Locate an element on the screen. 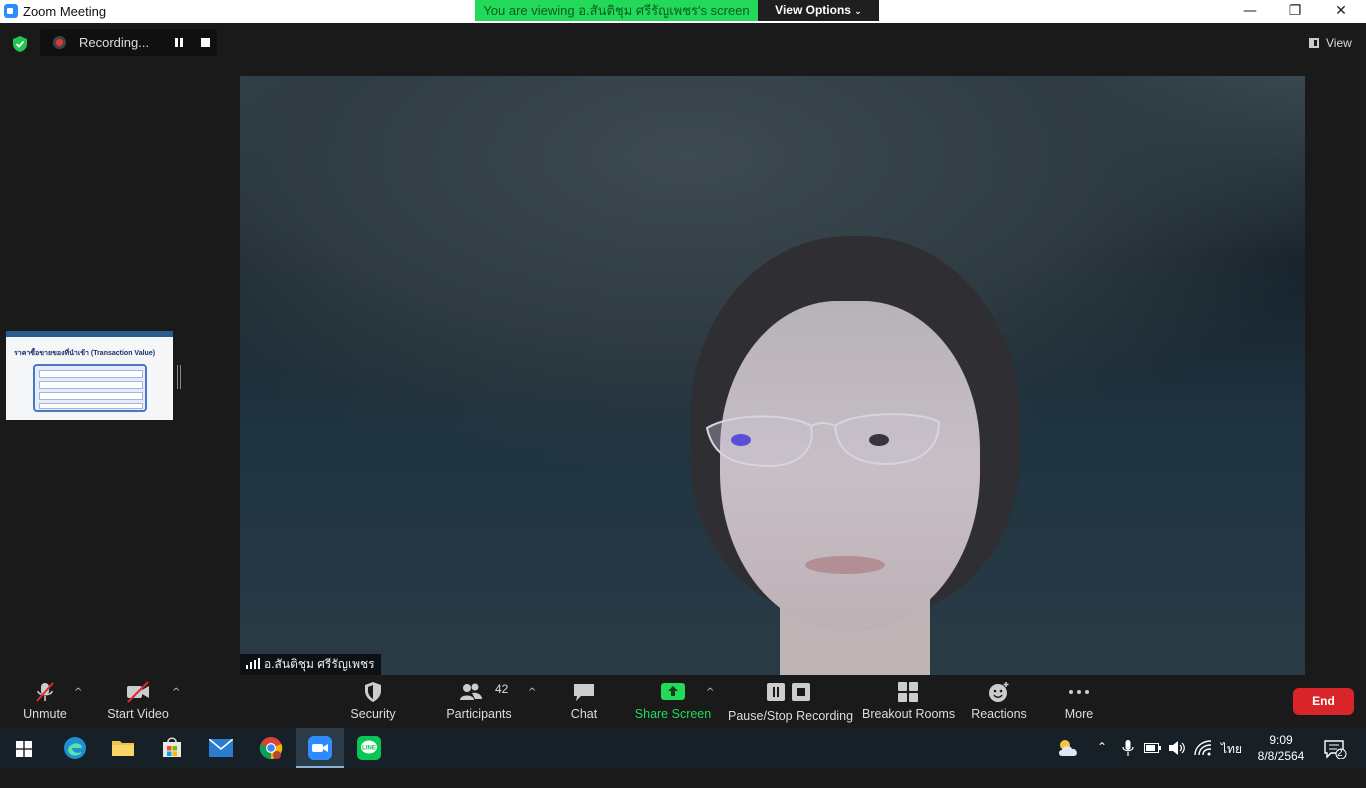 The width and height of the screenshot is (1366, 788). taskbar-clock: 9:09 8/8/2564 is located at coordinates (1281, 748).